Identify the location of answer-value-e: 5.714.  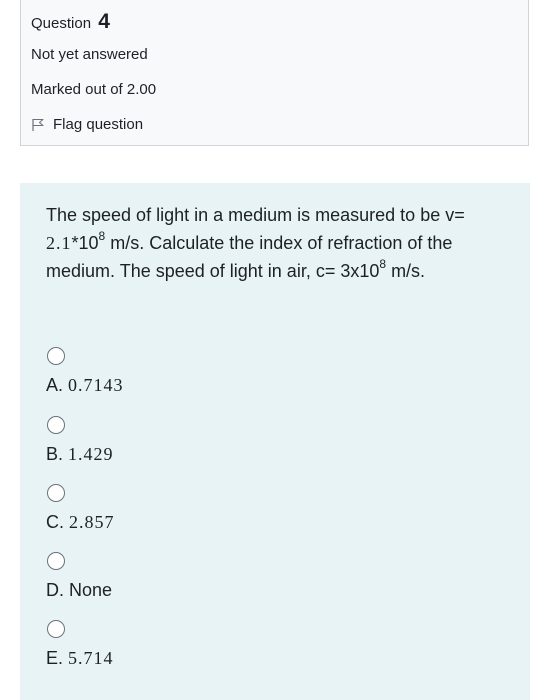
(91, 658).